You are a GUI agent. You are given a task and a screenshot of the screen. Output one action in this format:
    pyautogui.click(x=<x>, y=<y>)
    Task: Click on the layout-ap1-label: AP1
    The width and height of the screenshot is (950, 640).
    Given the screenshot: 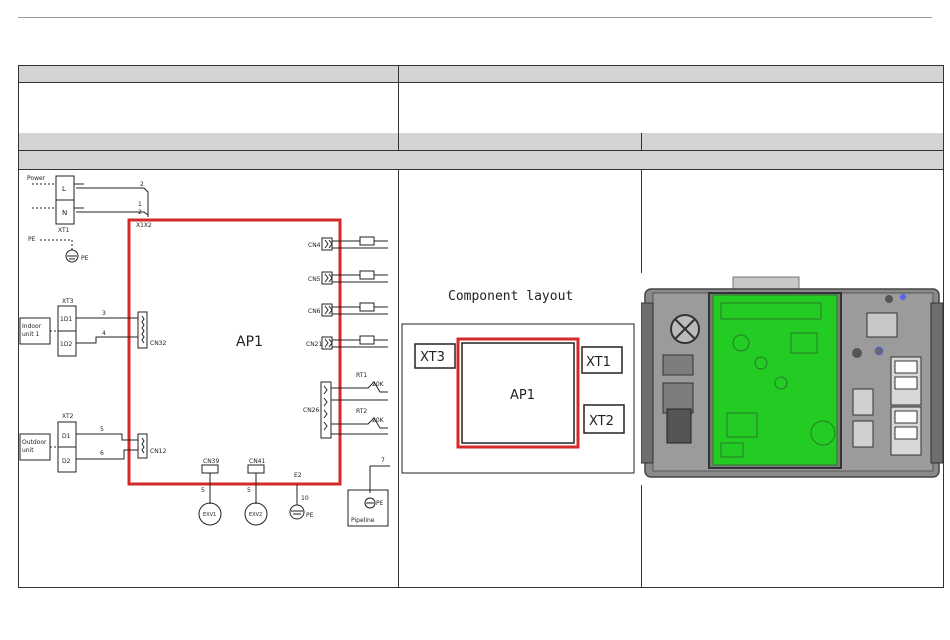 What is the action you would take?
    pyautogui.click(x=522, y=395)
    